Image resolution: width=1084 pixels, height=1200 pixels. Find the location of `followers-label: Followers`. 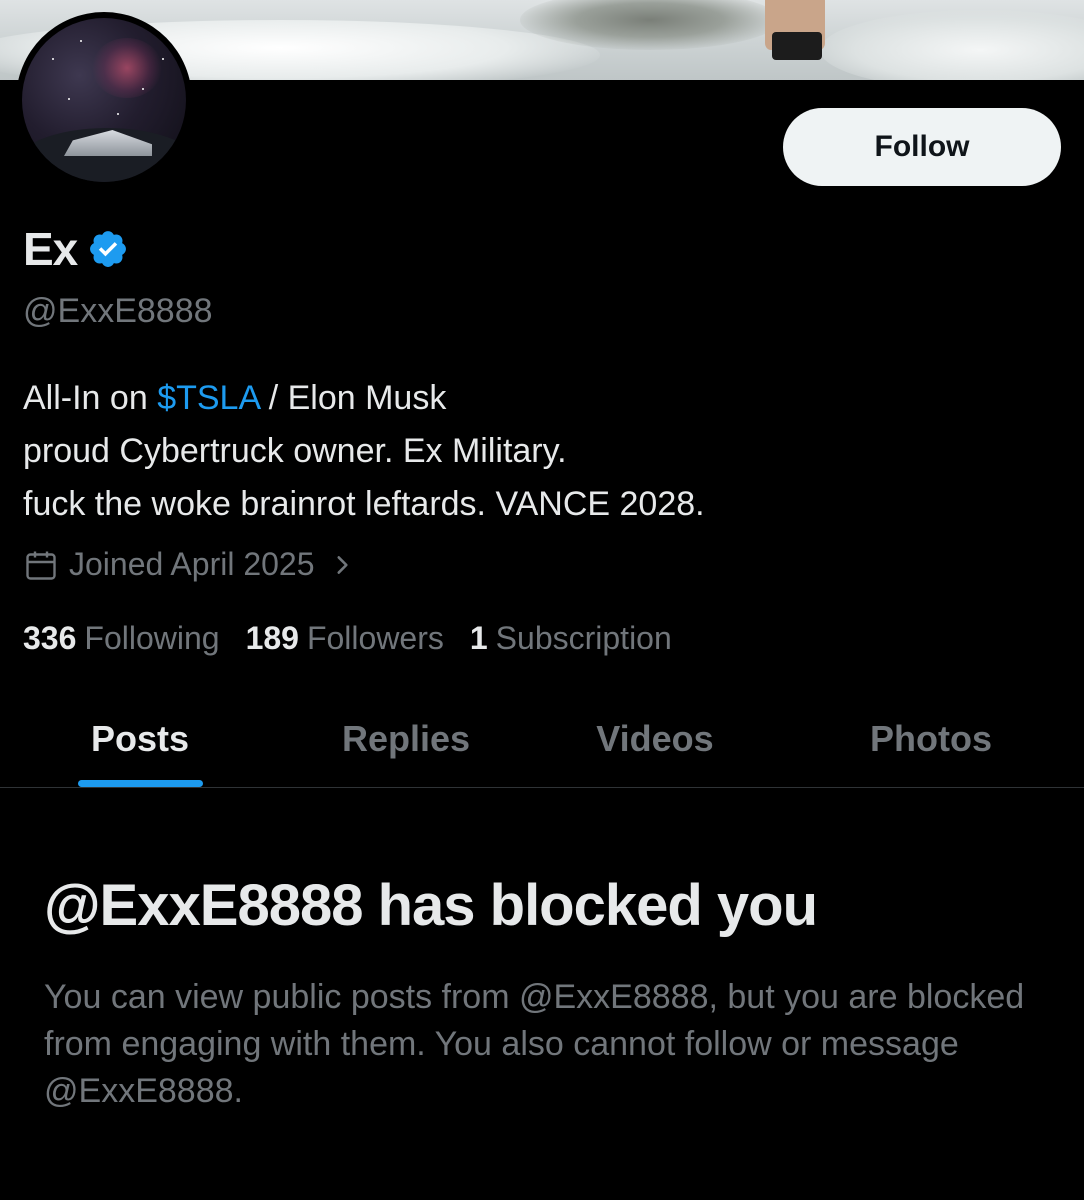

followers-label: Followers is located at coordinates (375, 638).